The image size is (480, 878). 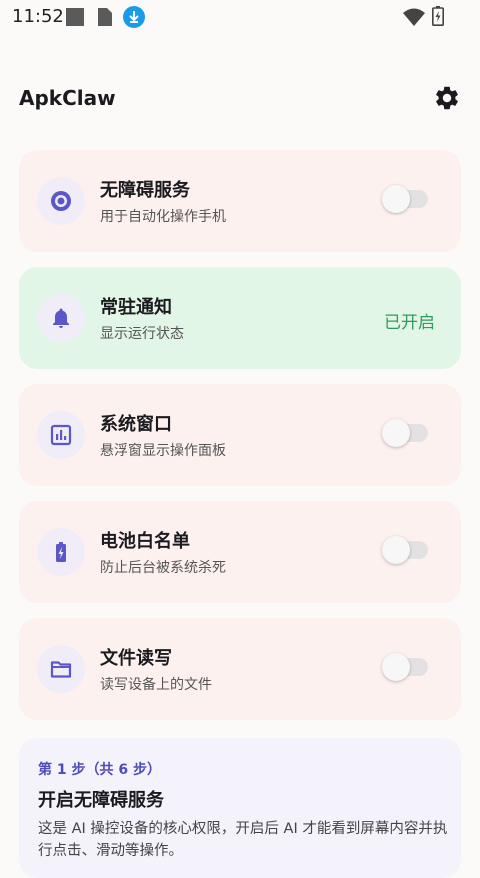 I want to click on files-toggle, so click(x=405, y=667).